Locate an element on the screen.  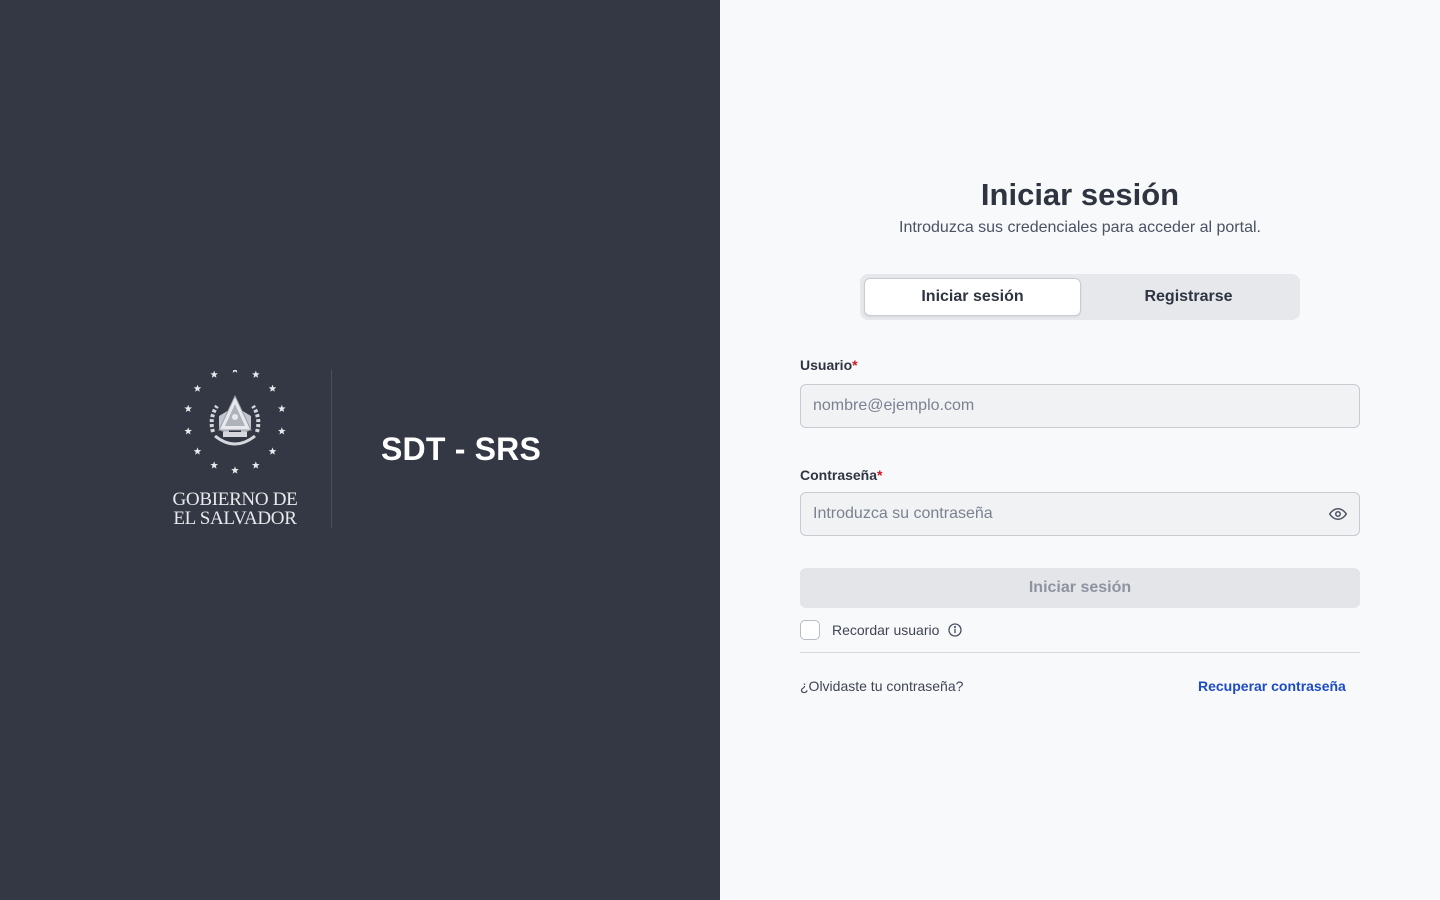
app-name: SDT - SRS is located at coordinates (461, 448).